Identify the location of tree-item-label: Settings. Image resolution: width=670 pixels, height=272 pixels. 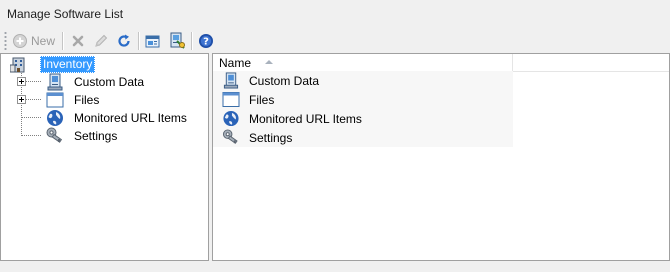
(96, 136).